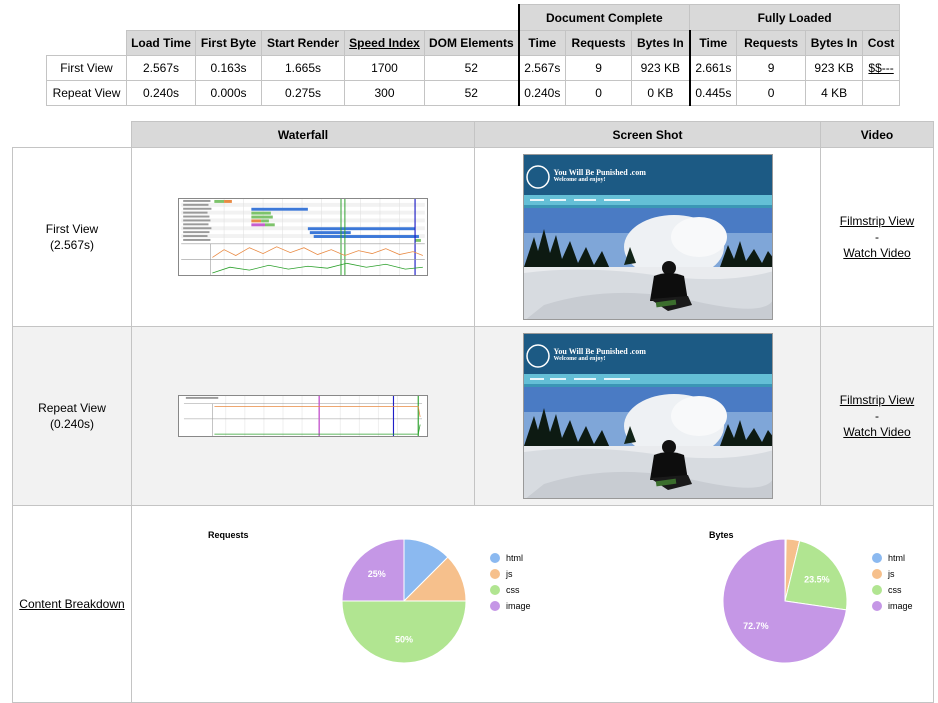  What do you see at coordinates (785, 601) in the screenshot?
I see `bytes-pie-chart: 23.5% 72.7%` at bounding box center [785, 601].